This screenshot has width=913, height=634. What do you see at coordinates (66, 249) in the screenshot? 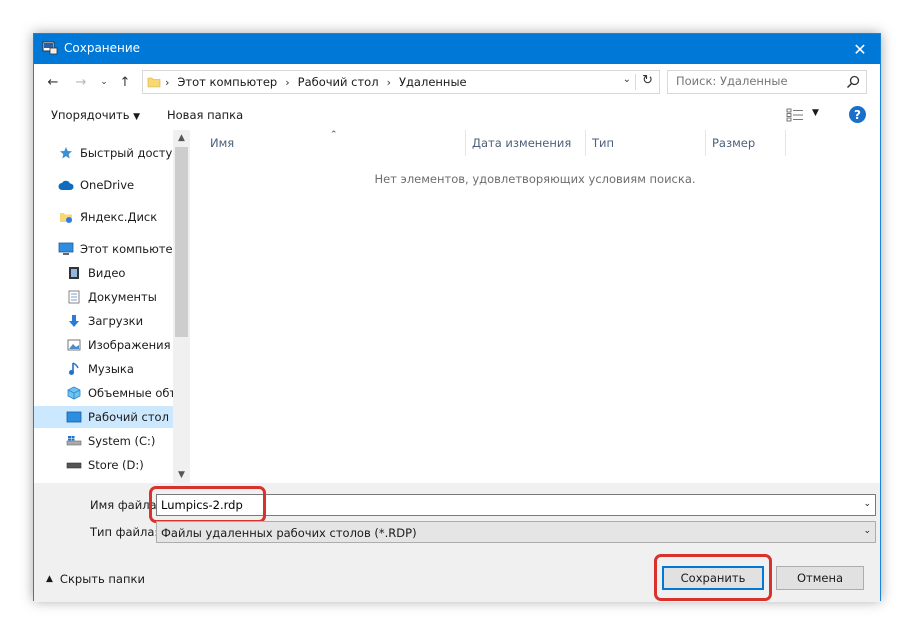
I see `computer-icon` at bounding box center [66, 249].